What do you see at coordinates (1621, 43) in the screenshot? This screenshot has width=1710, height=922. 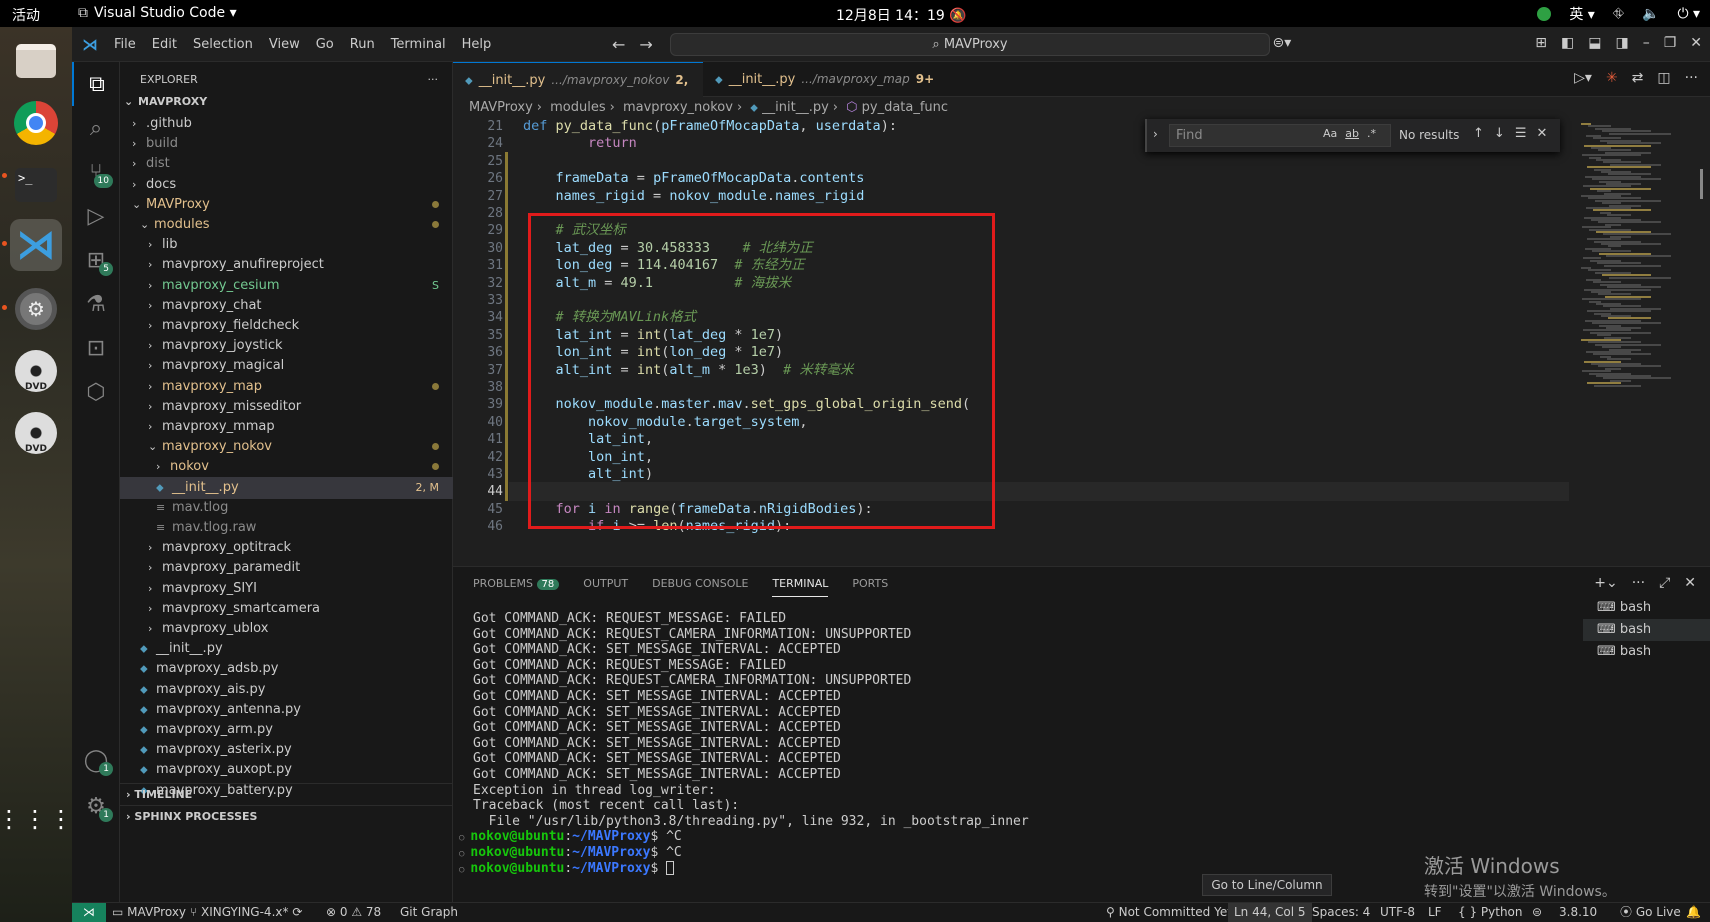 I see `toggle-secondary-sidebar-icon: ◨` at bounding box center [1621, 43].